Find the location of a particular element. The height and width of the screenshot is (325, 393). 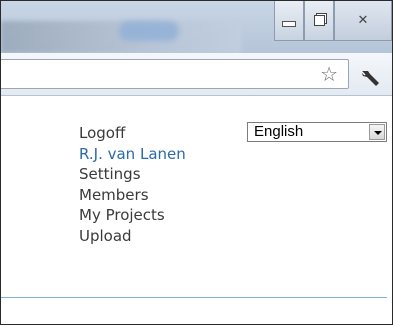

maximize-icon is located at coordinates (319, 20).